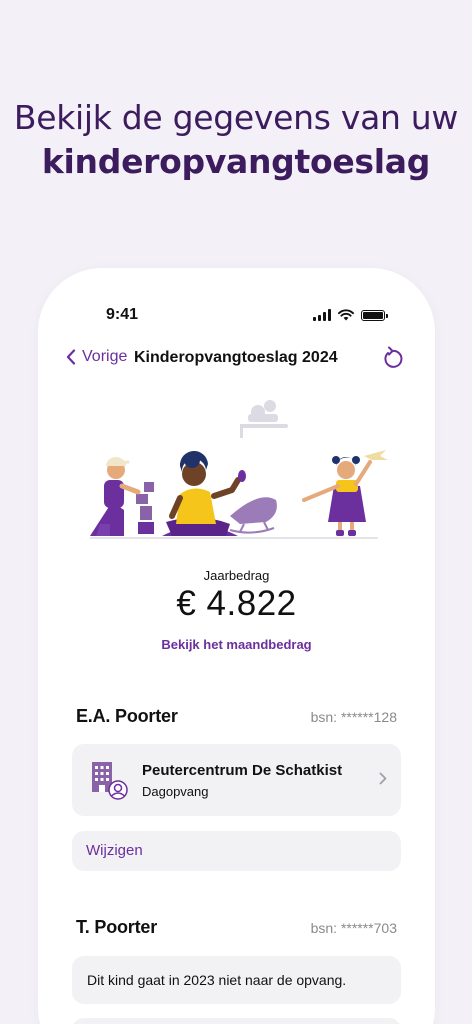 The height and width of the screenshot is (1024, 472). I want to click on child-header: T. Poorter bsn: ******703, so click(236, 928).